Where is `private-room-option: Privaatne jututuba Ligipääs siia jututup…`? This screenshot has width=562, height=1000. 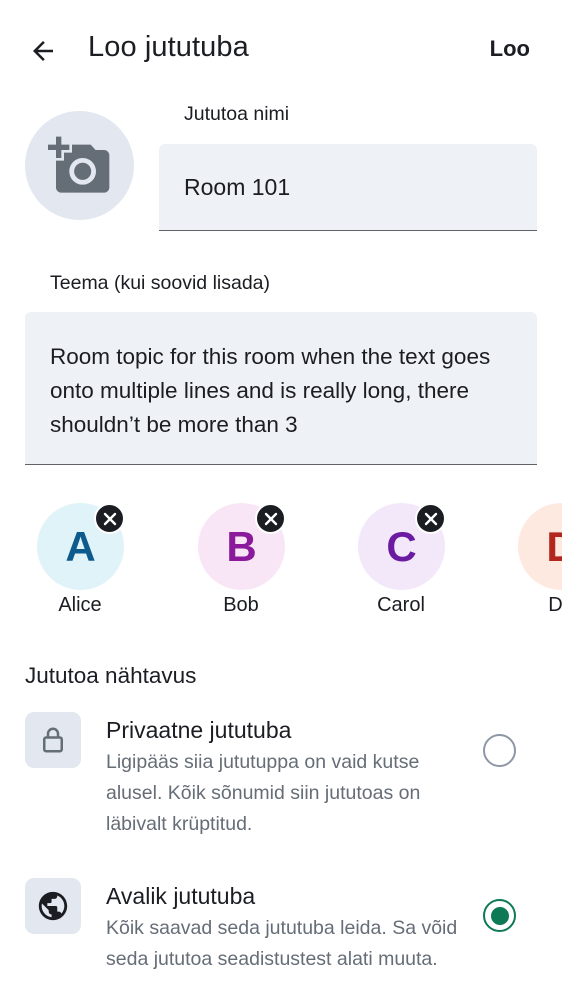 private-room-option: Privaatne jututuba Ligipääs siia jututup… is located at coordinates (281, 782).